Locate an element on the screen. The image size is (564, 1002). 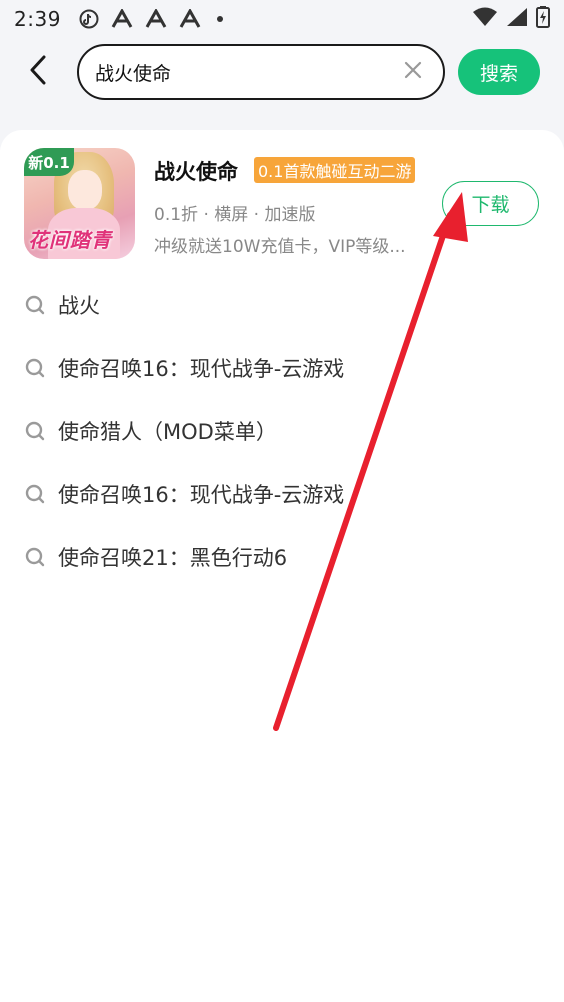
suggestion-label: 战火 is located at coordinates (79, 305).